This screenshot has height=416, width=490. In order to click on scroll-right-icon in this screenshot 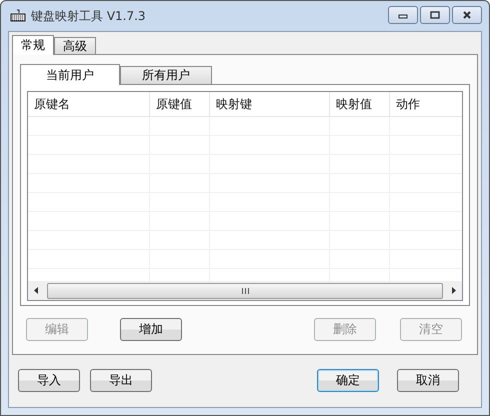, I will do `click(453, 290)`.